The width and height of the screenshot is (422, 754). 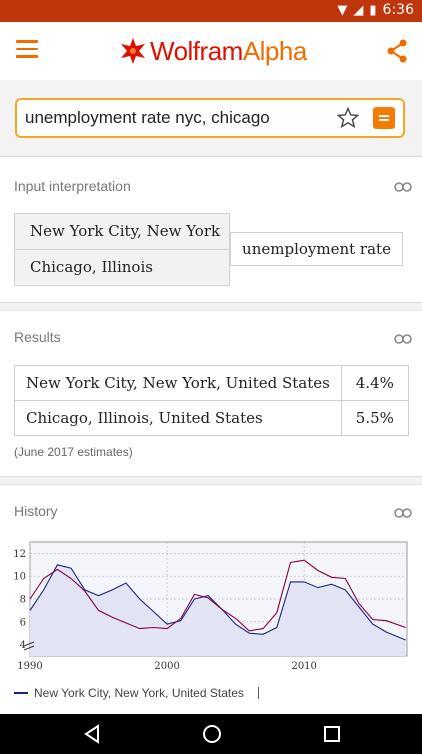 What do you see at coordinates (348, 118) in the screenshot?
I see `favorite-star-icon` at bounding box center [348, 118].